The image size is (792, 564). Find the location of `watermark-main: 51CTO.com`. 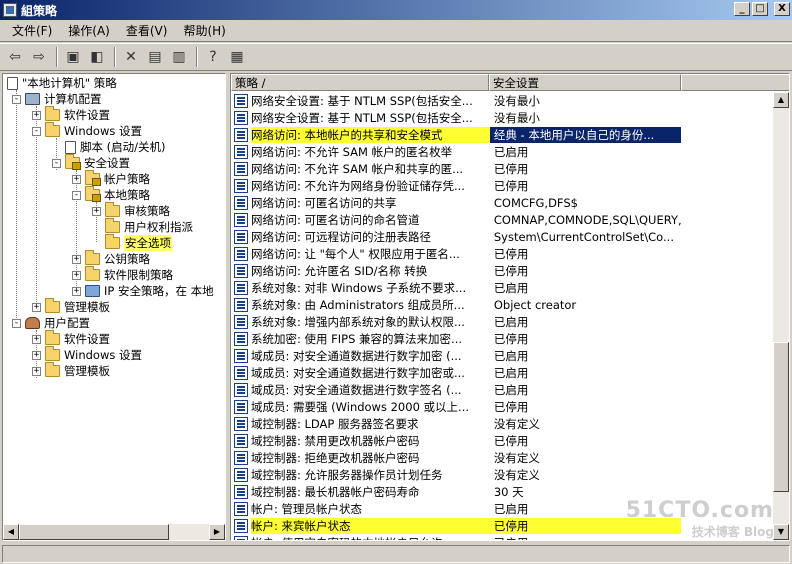

watermark-main: 51CTO.com is located at coordinates (699, 510).